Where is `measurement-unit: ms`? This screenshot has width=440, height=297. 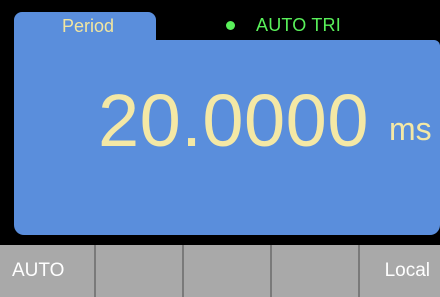 measurement-unit: ms is located at coordinates (410, 129).